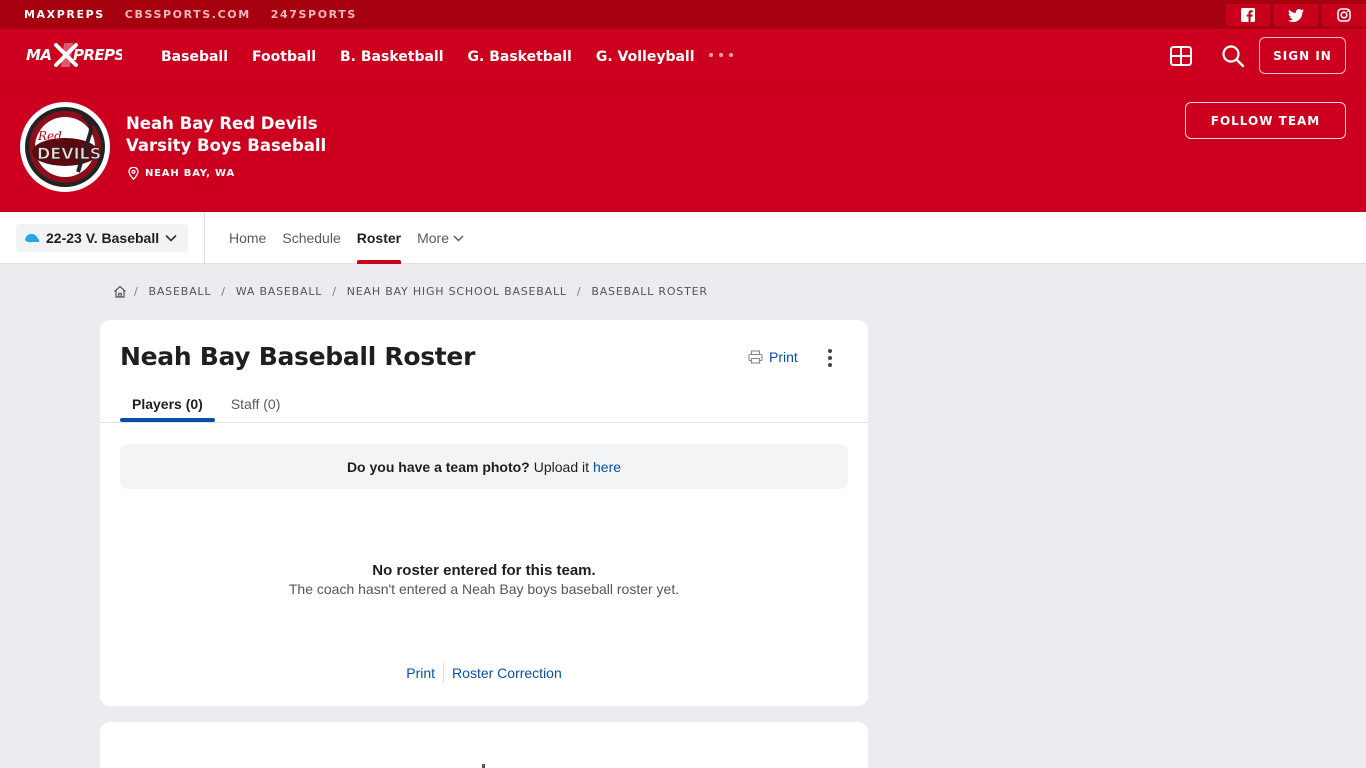 The image size is (1366, 768). Describe the element at coordinates (1181, 56) in the screenshot. I see `grid-icon` at that location.